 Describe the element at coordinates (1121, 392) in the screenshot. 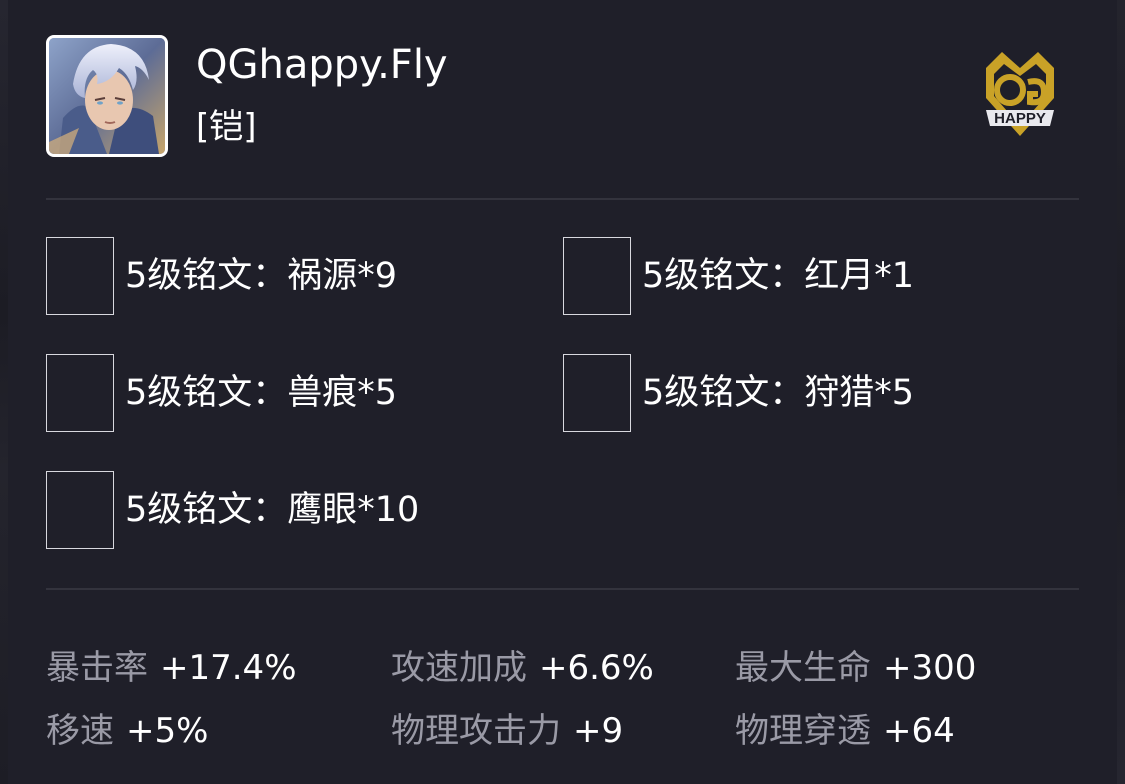

I see `backdrop-edge-right` at that location.